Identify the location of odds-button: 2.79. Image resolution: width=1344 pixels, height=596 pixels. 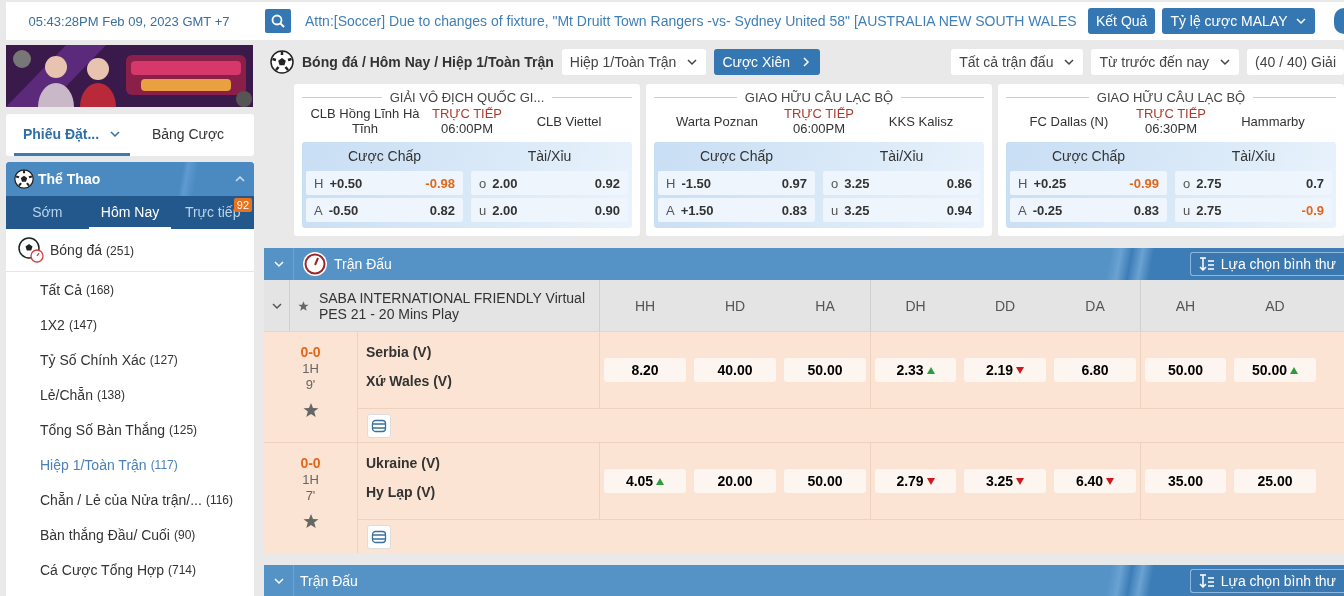
(915, 481).